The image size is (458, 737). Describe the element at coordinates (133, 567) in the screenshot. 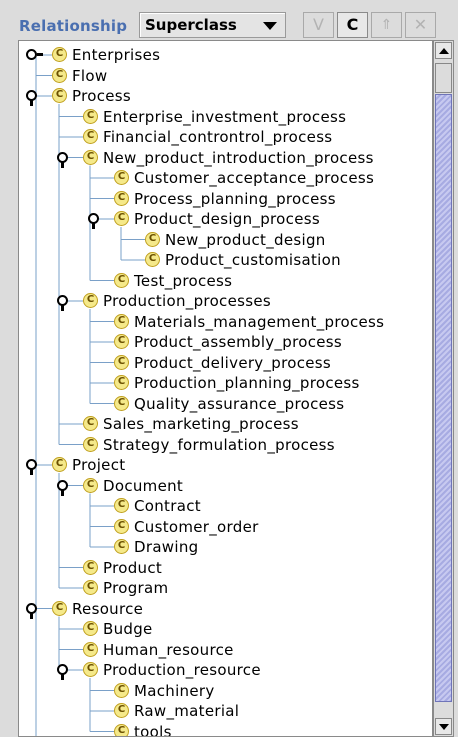

I see `tree-node-label: Product` at that location.